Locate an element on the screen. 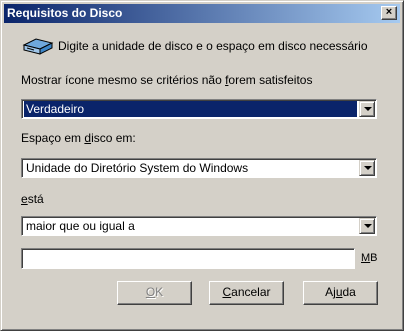 The image size is (404, 331). close-button: × is located at coordinates (389, 13).